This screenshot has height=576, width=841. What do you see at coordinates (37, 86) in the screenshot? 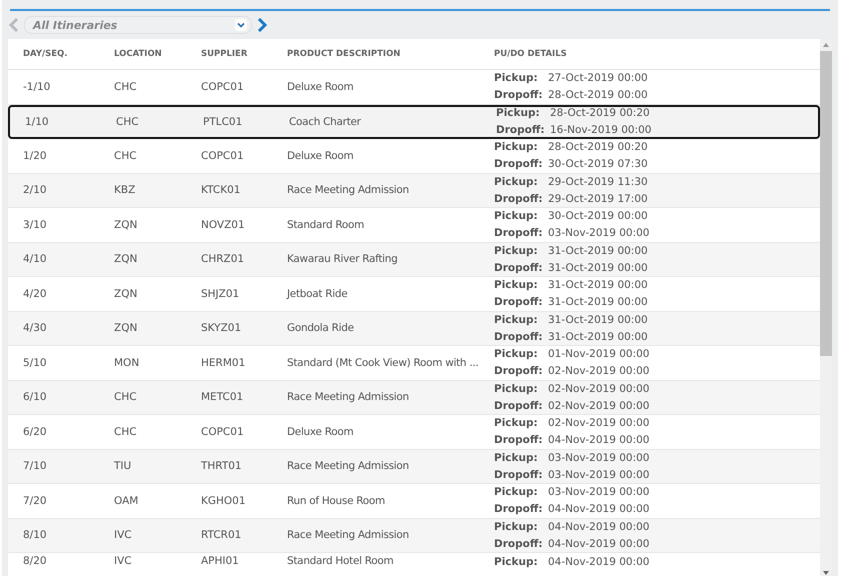
I see `table-cell-text: -1/10` at bounding box center [37, 86].